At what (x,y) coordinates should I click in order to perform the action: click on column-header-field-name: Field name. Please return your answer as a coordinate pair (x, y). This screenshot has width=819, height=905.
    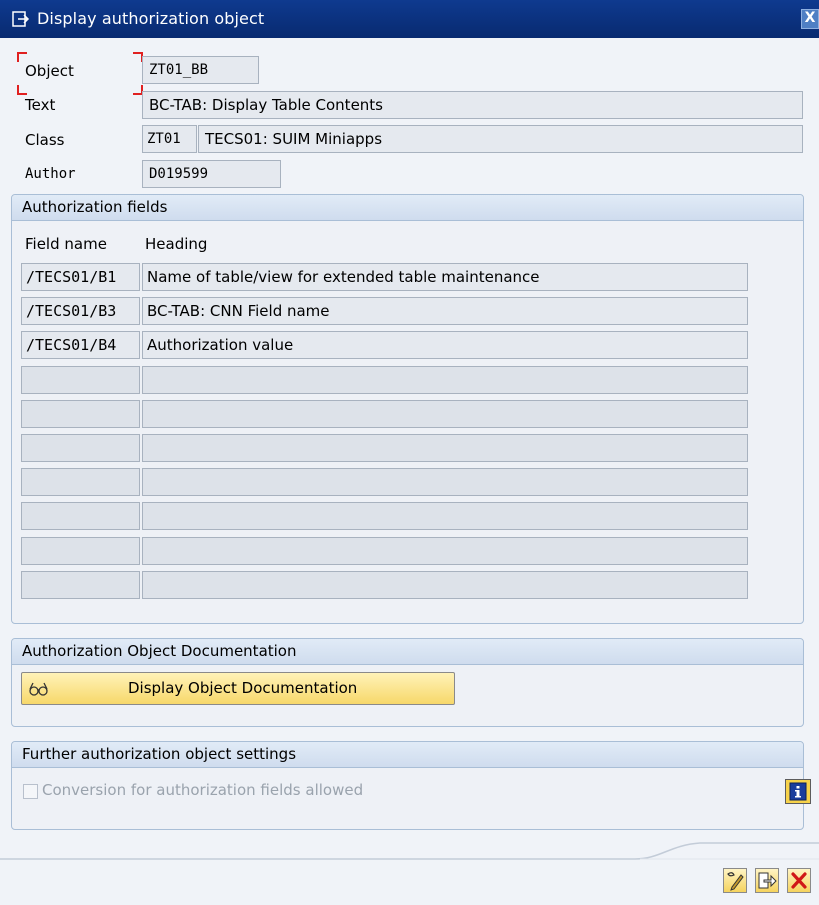
    Looking at the image, I should click on (66, 244).